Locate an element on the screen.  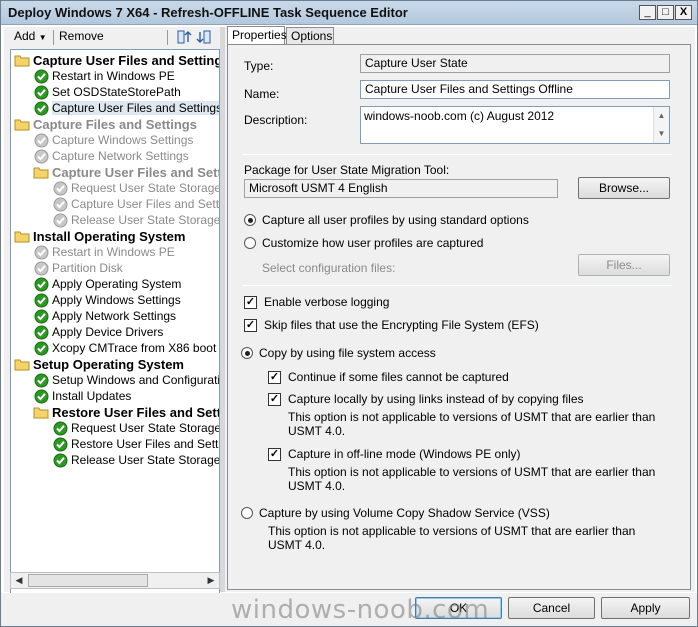
tree-step: Apply Windows Settings is located at coordinates (107, 300).